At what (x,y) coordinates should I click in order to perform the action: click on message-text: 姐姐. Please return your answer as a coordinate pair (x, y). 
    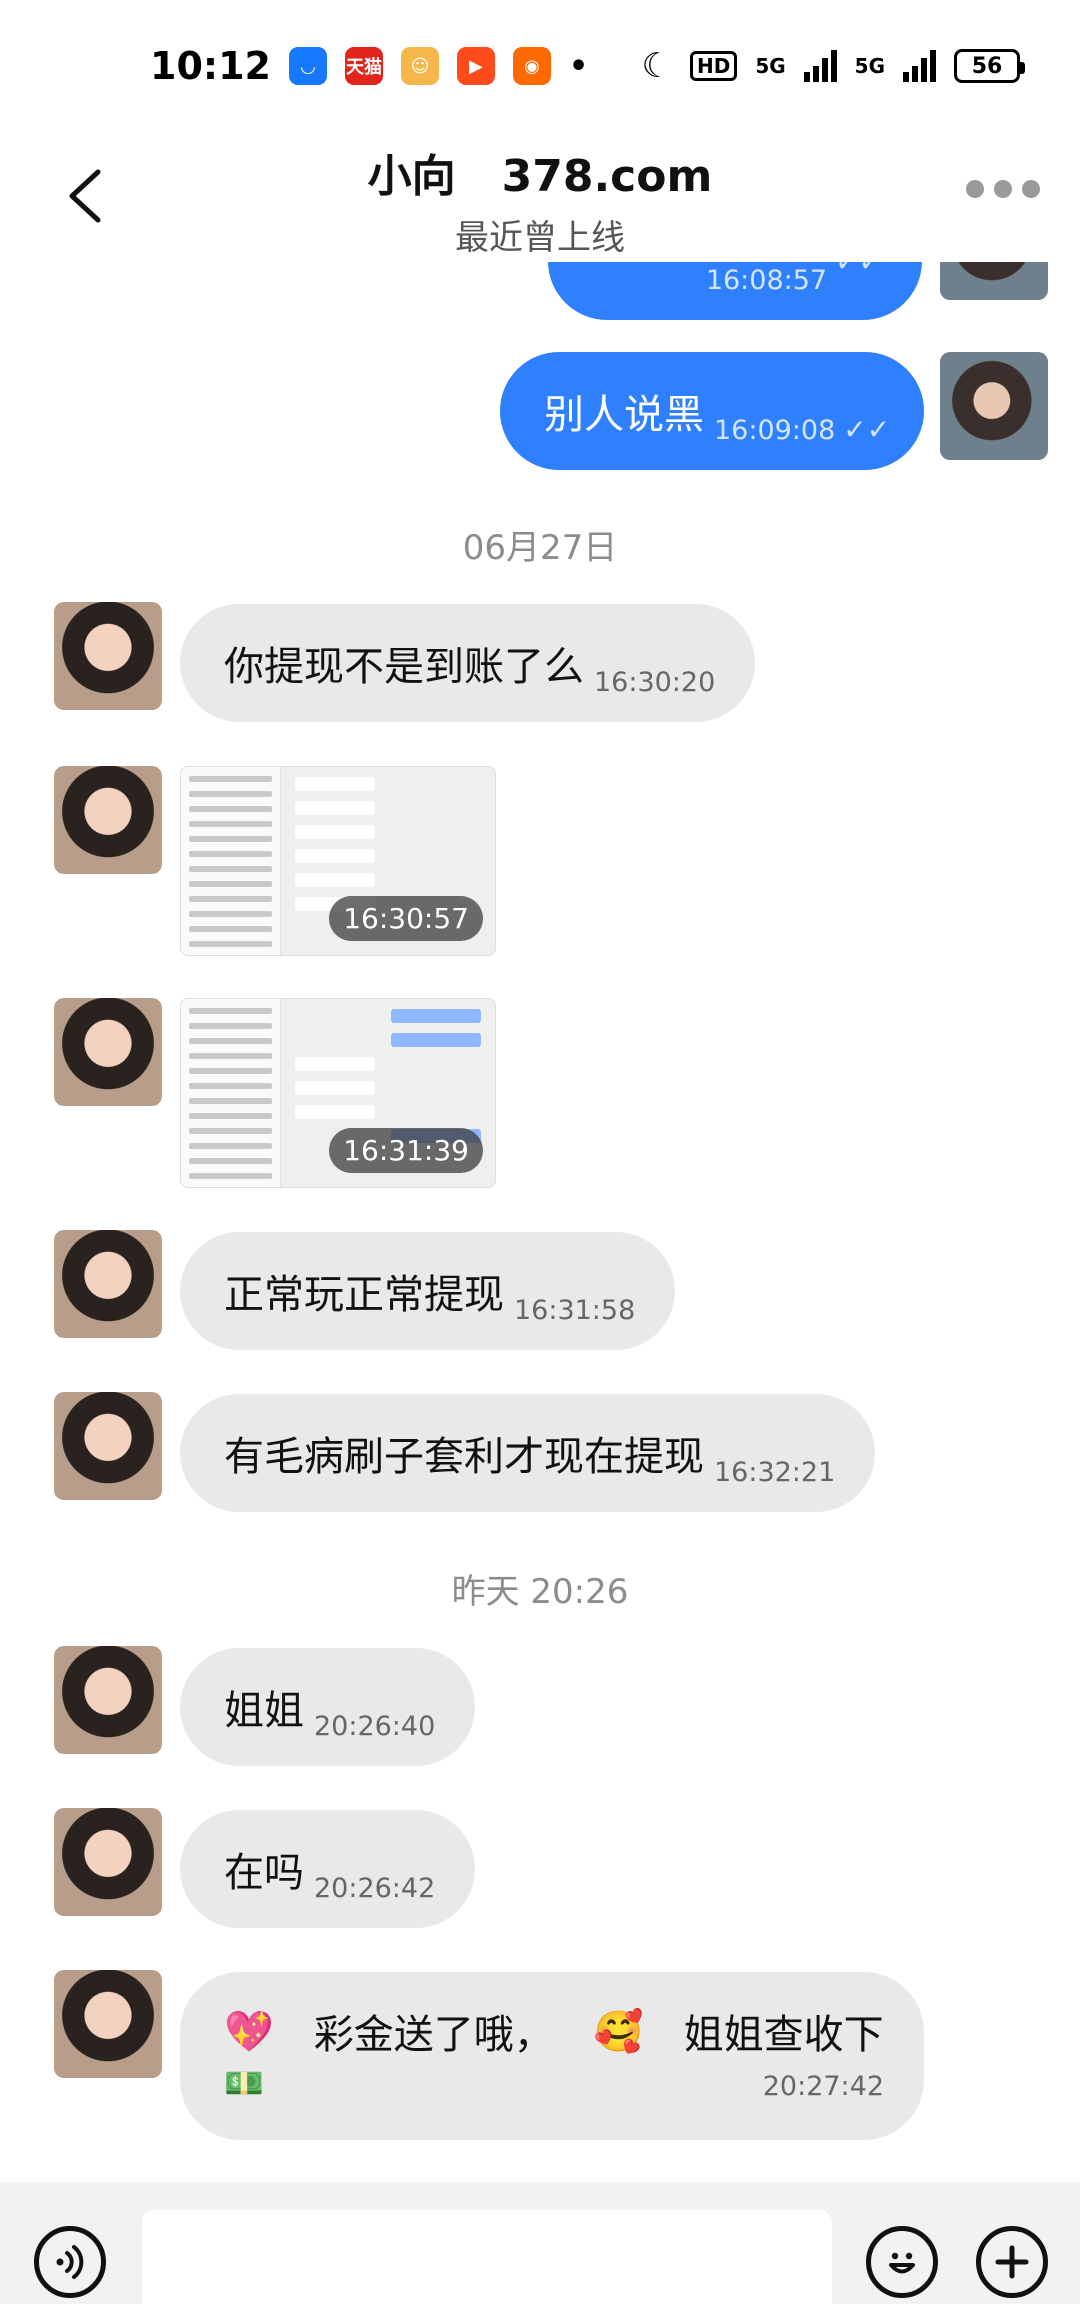
    Looking at the image, I should click on (264, 1711).